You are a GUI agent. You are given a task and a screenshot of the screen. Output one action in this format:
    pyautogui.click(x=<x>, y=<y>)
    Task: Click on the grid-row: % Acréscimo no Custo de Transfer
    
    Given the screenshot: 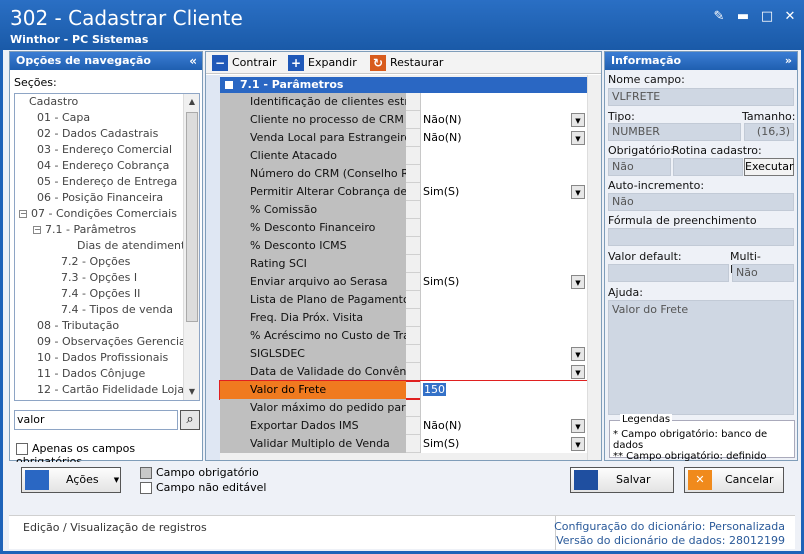 What is the action you would take?
    pyautogui.click(x=403, y=336)
    